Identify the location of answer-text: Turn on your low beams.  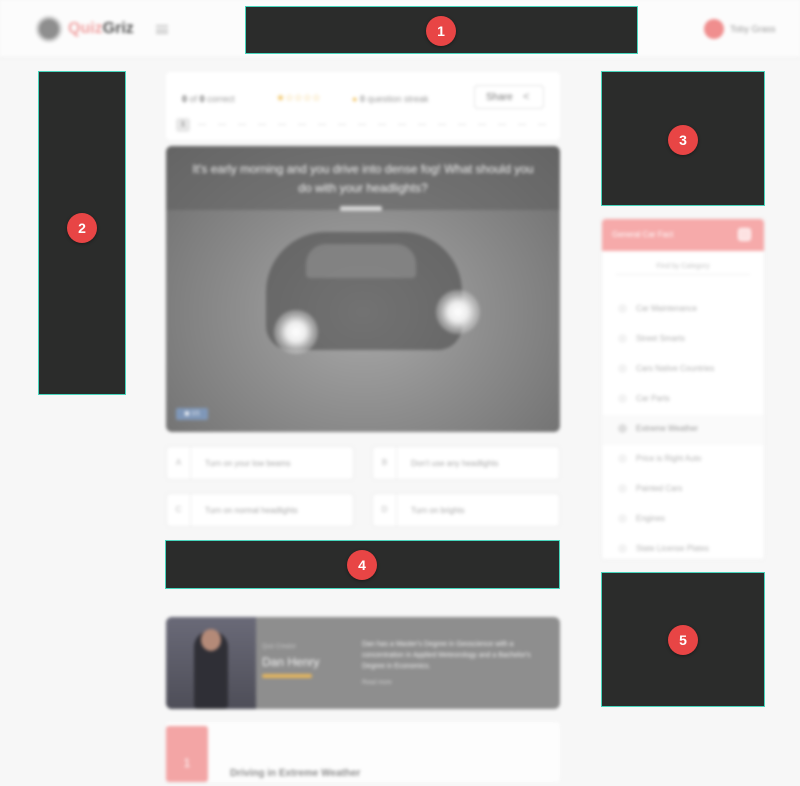
(248, 463).